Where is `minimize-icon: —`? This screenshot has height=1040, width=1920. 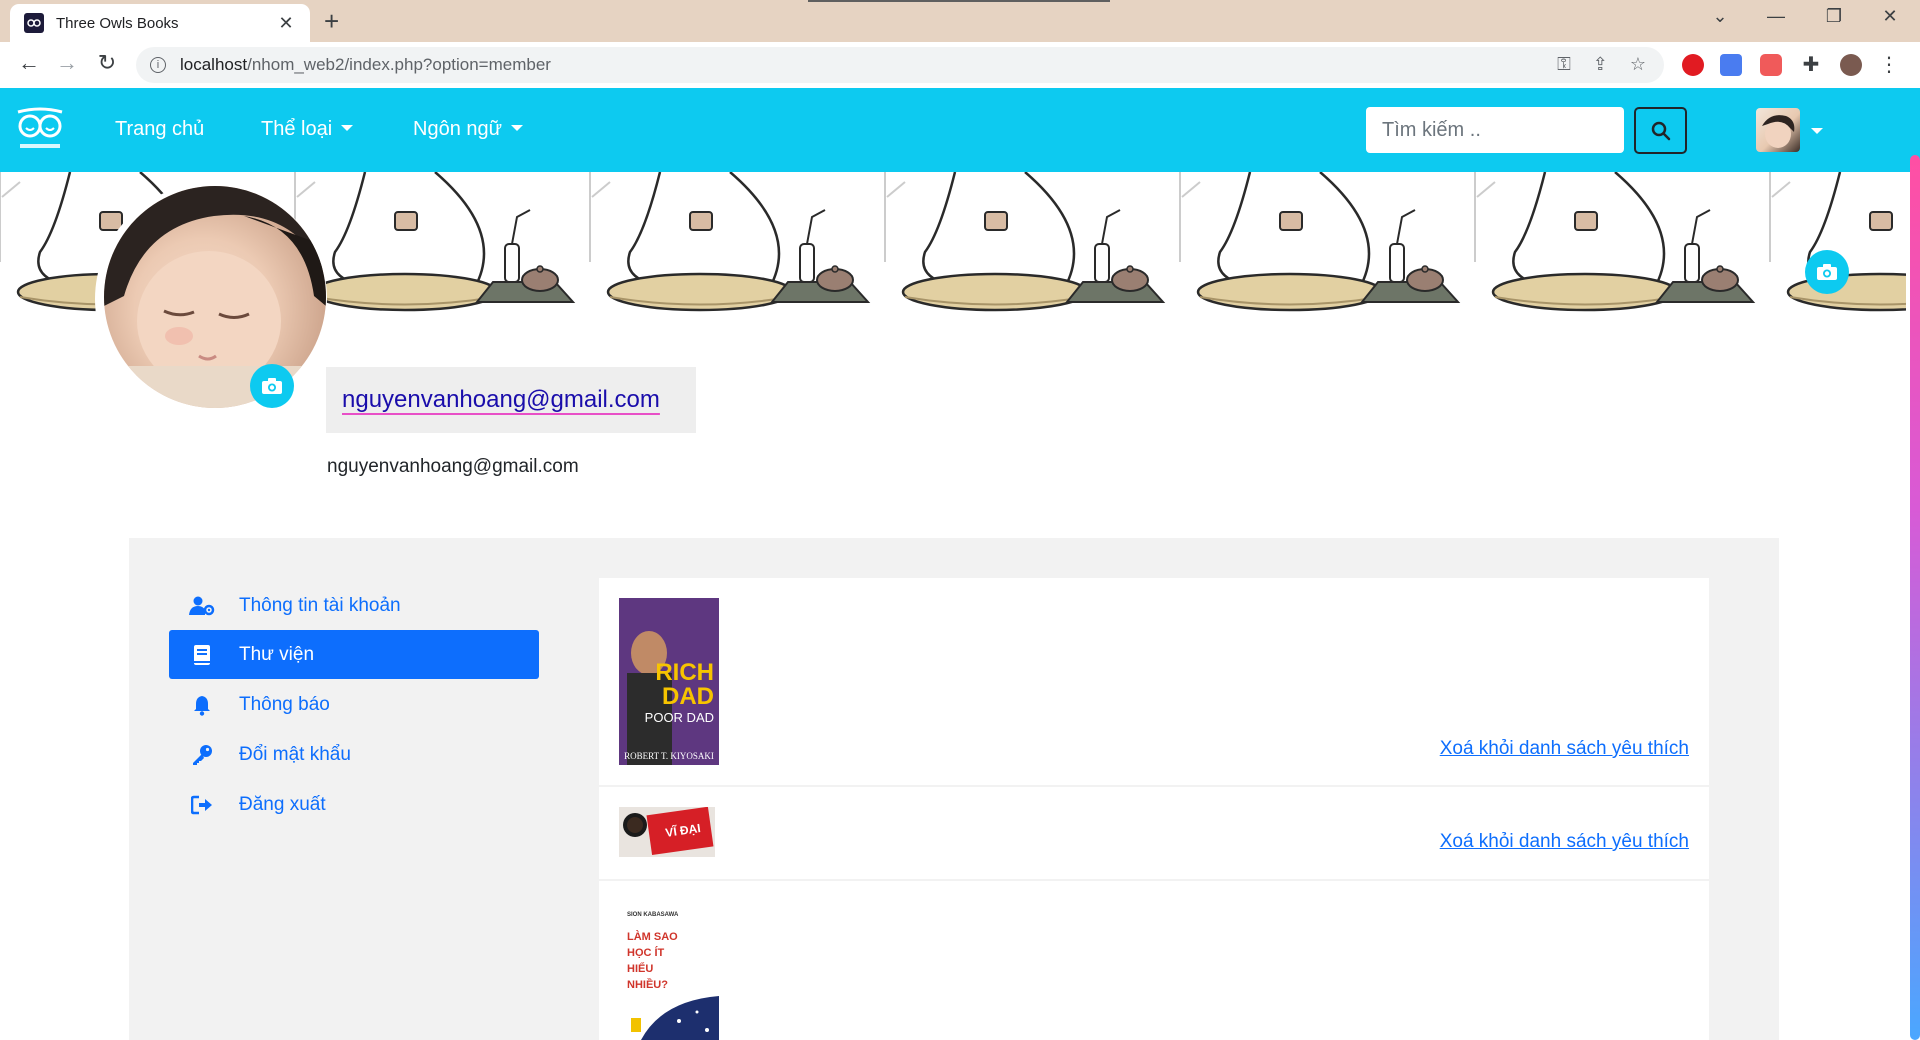
minimize-icon: — is located at coordinates (1776, 16).